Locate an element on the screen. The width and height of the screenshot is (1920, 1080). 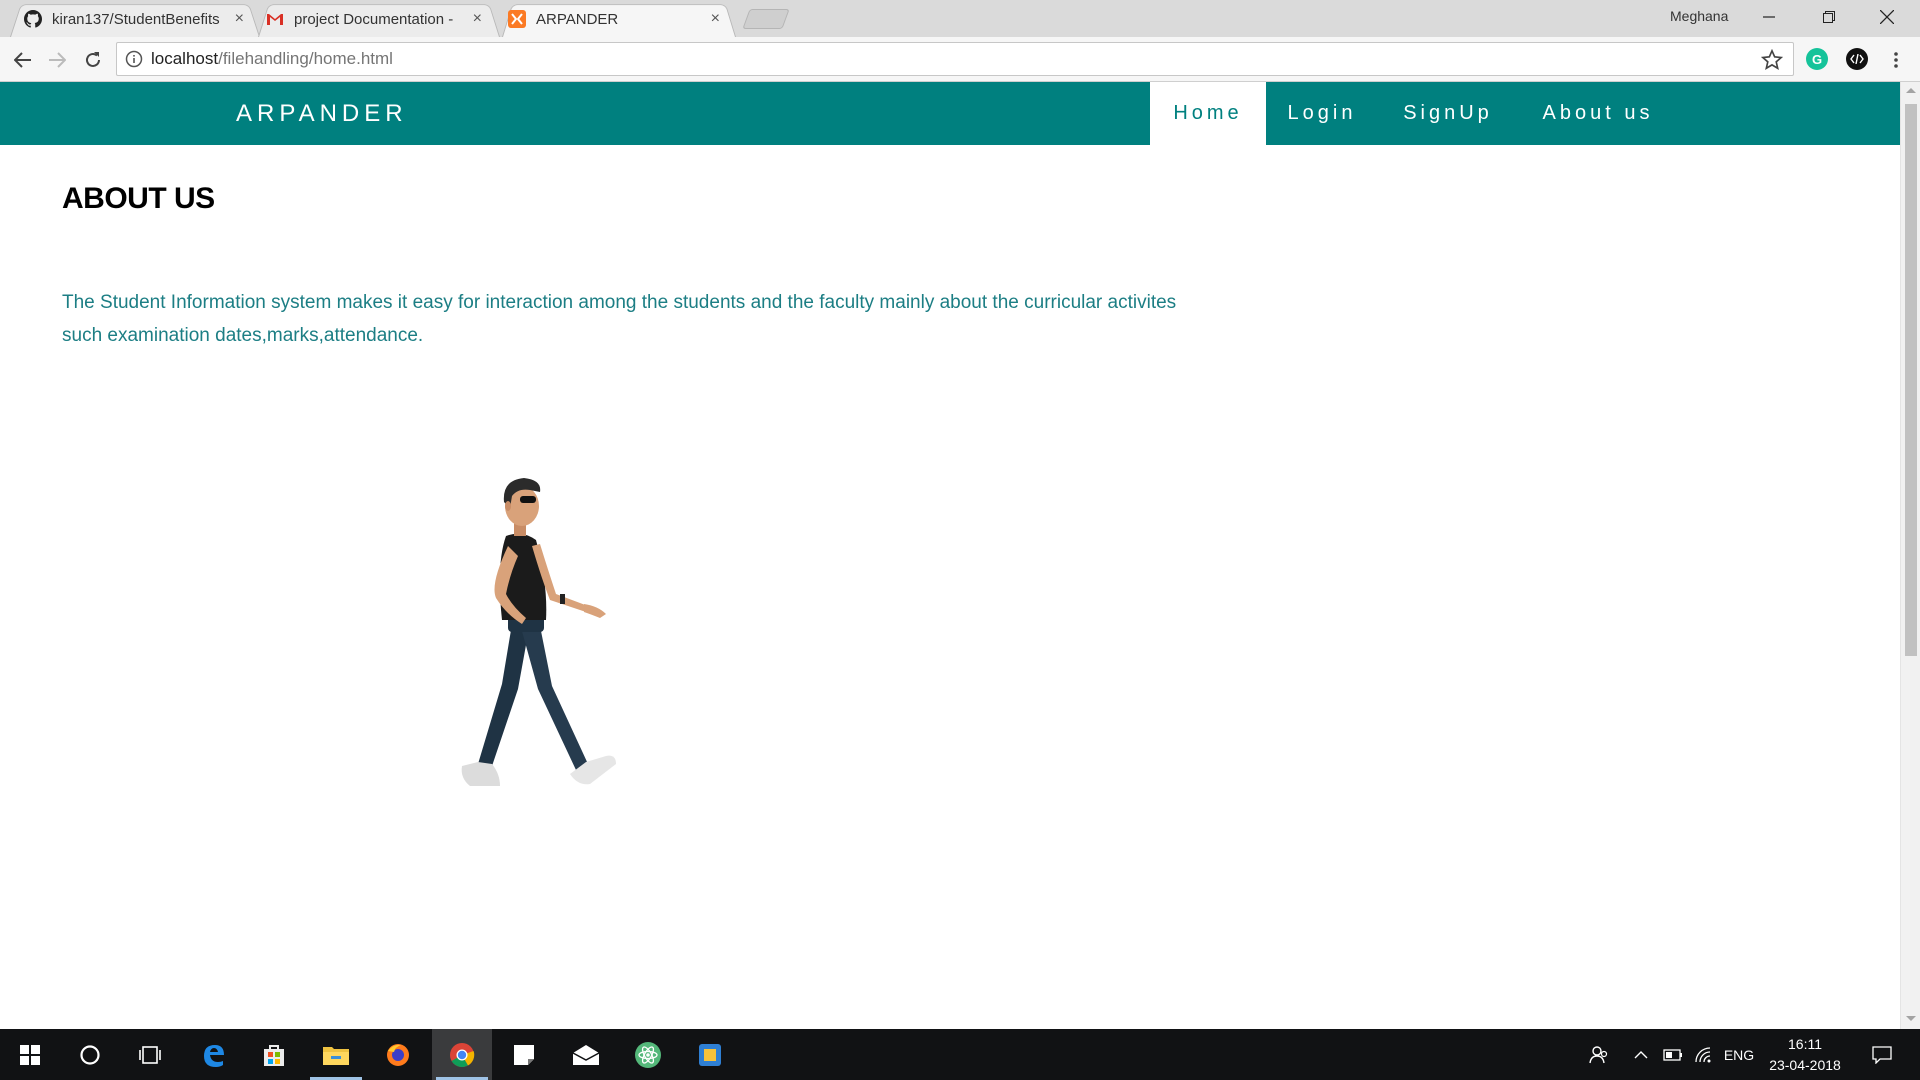
nav-login: Login is located at coordinates (1322, 113).